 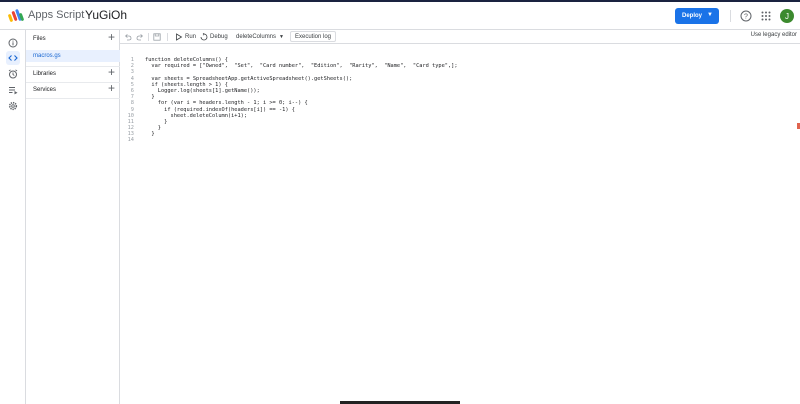 I want to click on services-label: Services, so click(x=45, y=90).